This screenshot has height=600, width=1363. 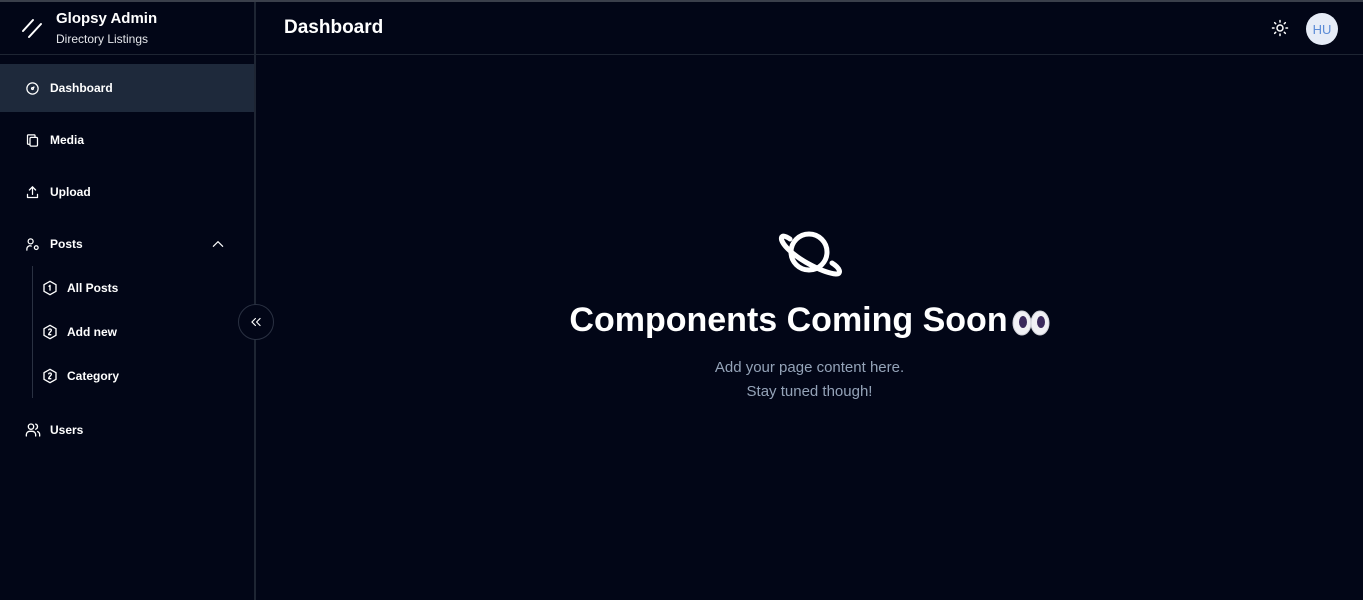 I want to click on submenu-item-label: Category, so click(x=93, y=376).